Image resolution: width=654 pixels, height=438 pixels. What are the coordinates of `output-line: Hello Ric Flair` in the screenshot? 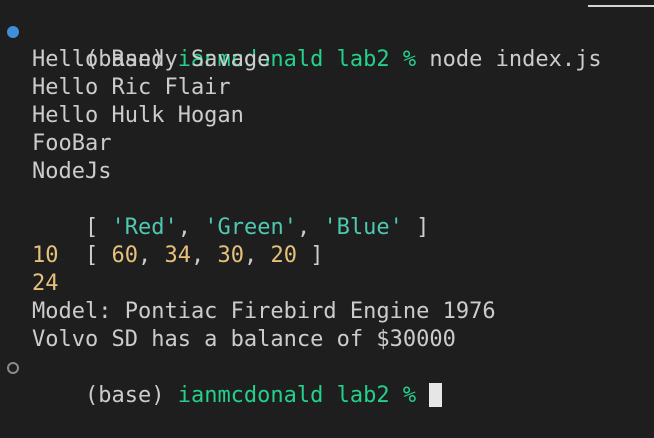 It's located at (327, 88).